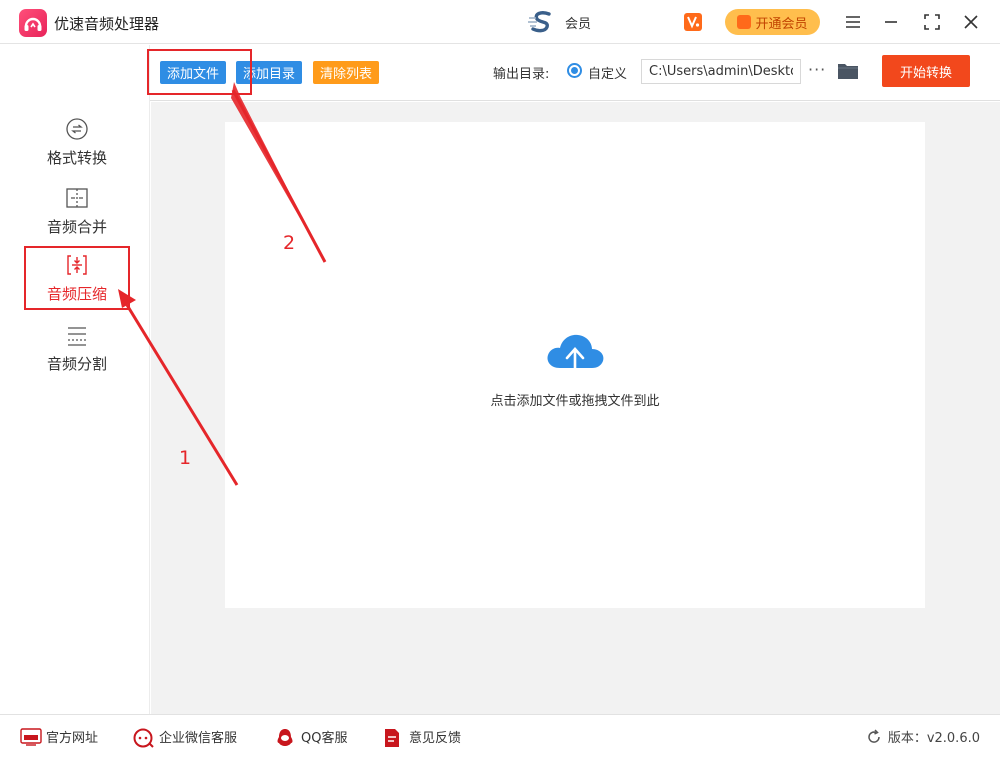 This screenshot has width=1000, height=760. I want to click on sidebar-item-label: 音频压缩, so click(76, 293).